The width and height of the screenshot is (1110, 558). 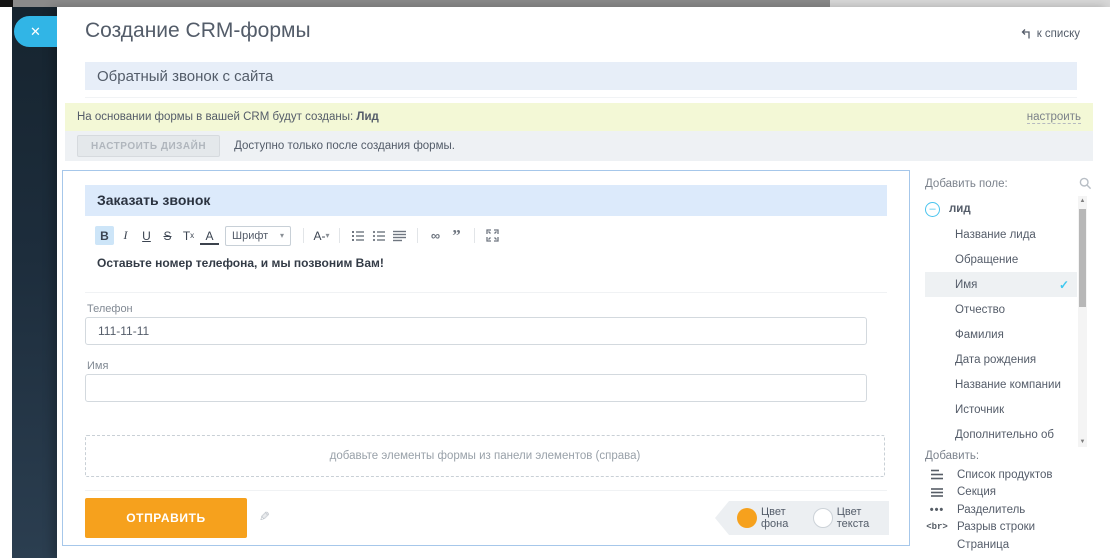 I want to click on setup-design-button: НАСТРОИТЬ ДИЗАЙН, so click(x=149, y=146).